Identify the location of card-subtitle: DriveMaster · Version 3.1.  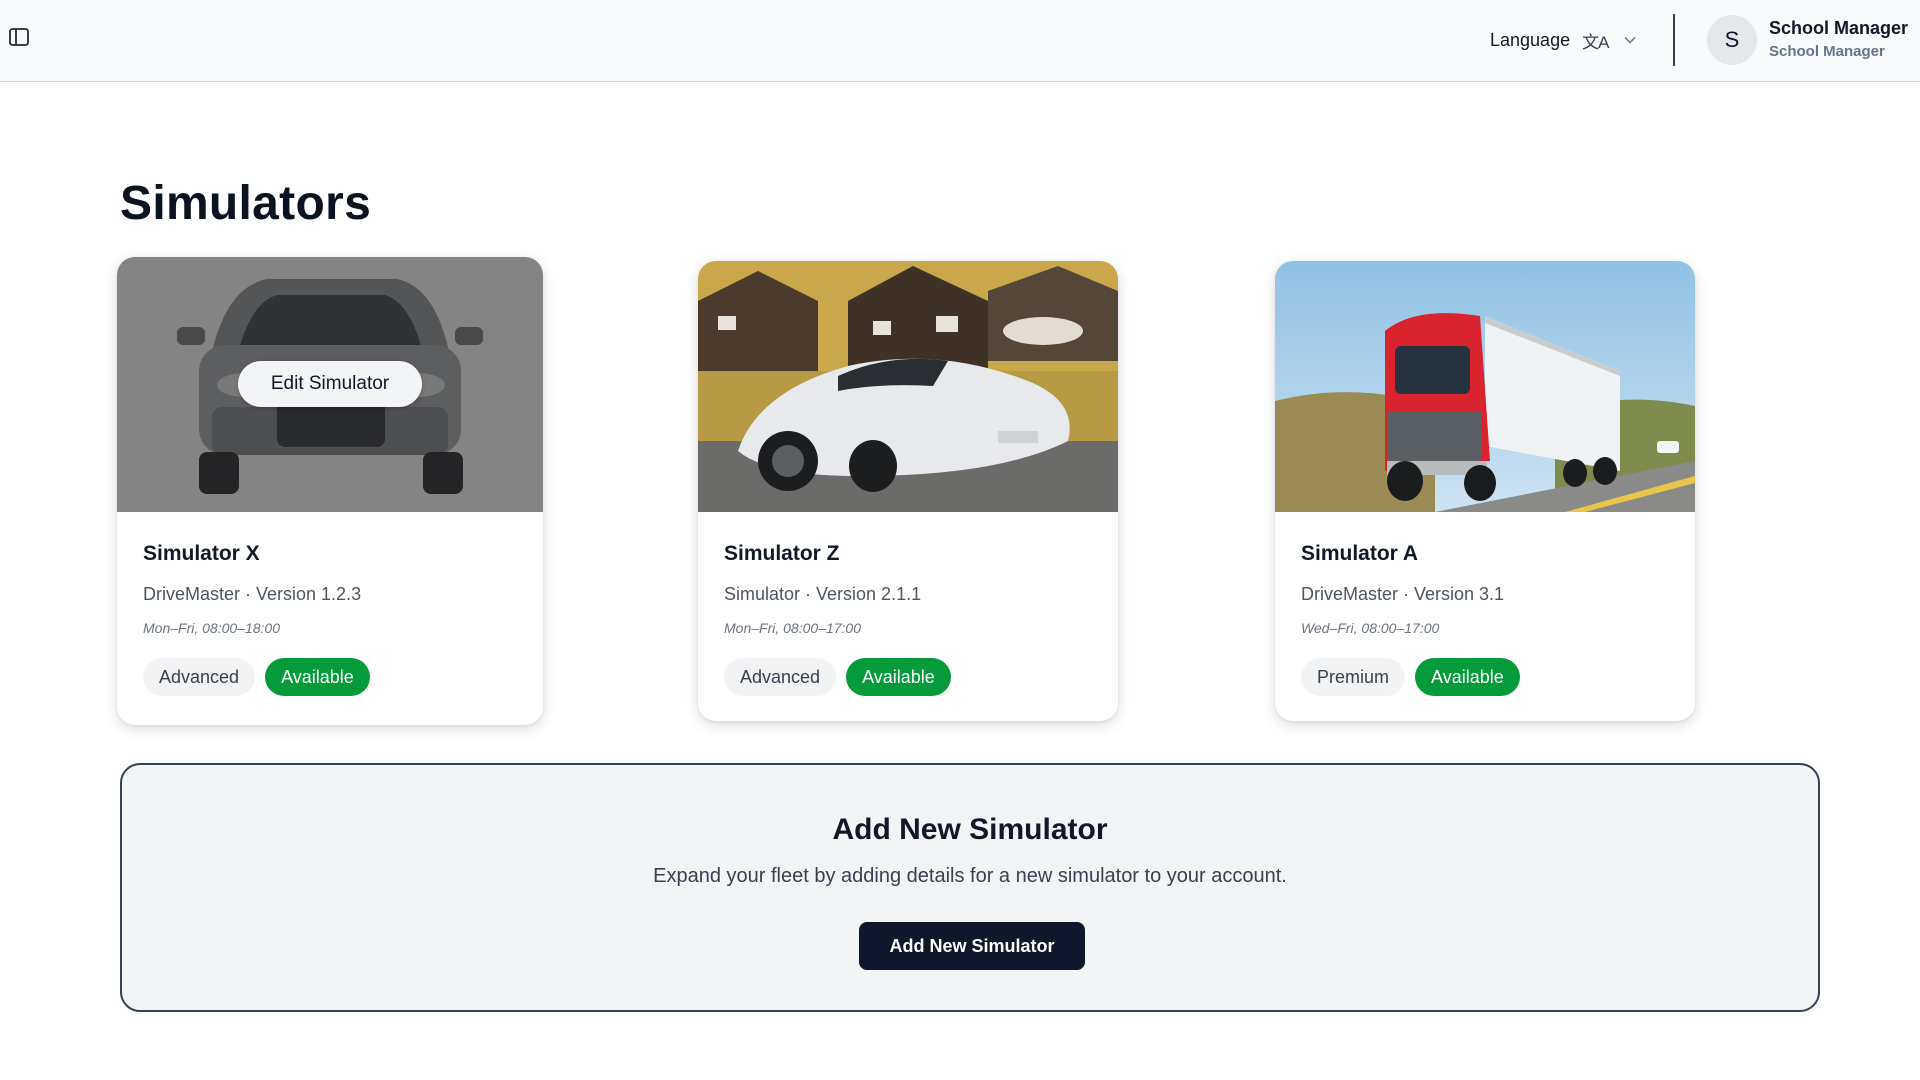
(1403, 594).